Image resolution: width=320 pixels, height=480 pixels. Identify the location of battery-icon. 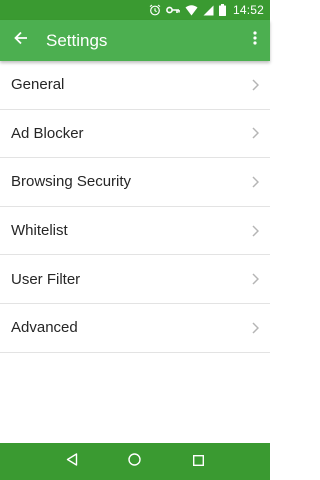
(222, 10).